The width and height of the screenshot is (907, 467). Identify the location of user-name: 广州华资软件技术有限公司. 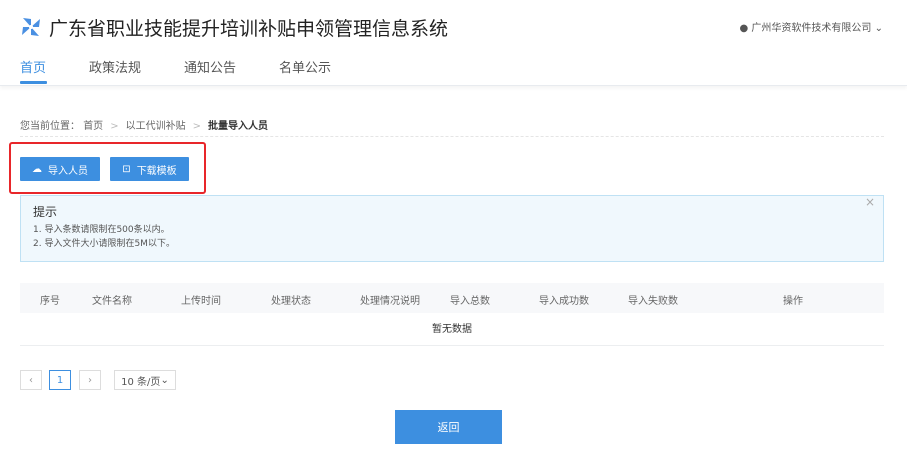
(811, 28).